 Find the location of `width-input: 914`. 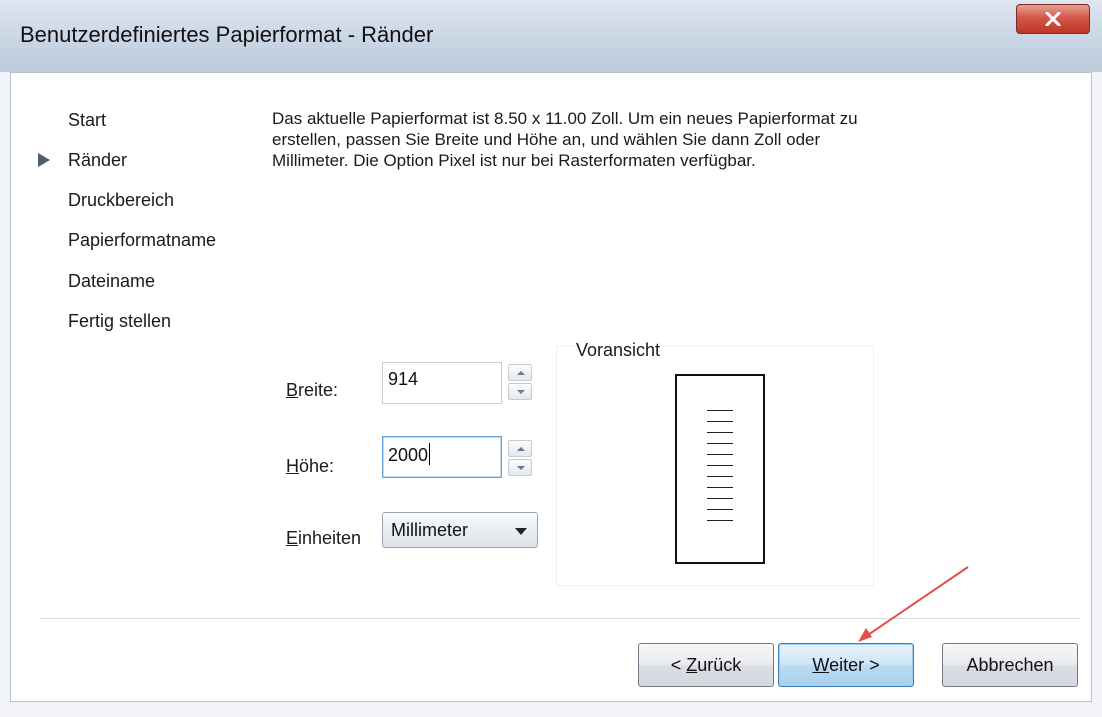

width-input: 914 is located at coordinates (442, 383).